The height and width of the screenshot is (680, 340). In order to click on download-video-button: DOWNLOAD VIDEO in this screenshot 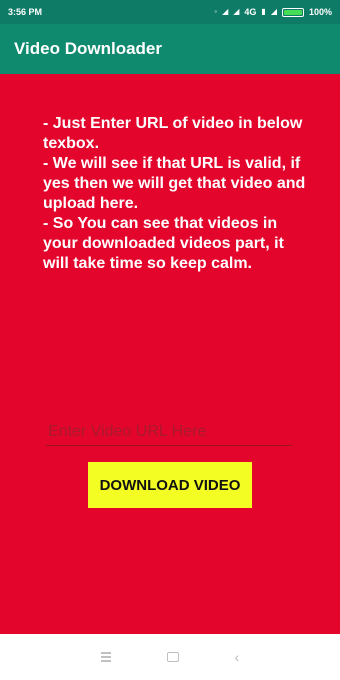, I will do `click(170, 485)`.